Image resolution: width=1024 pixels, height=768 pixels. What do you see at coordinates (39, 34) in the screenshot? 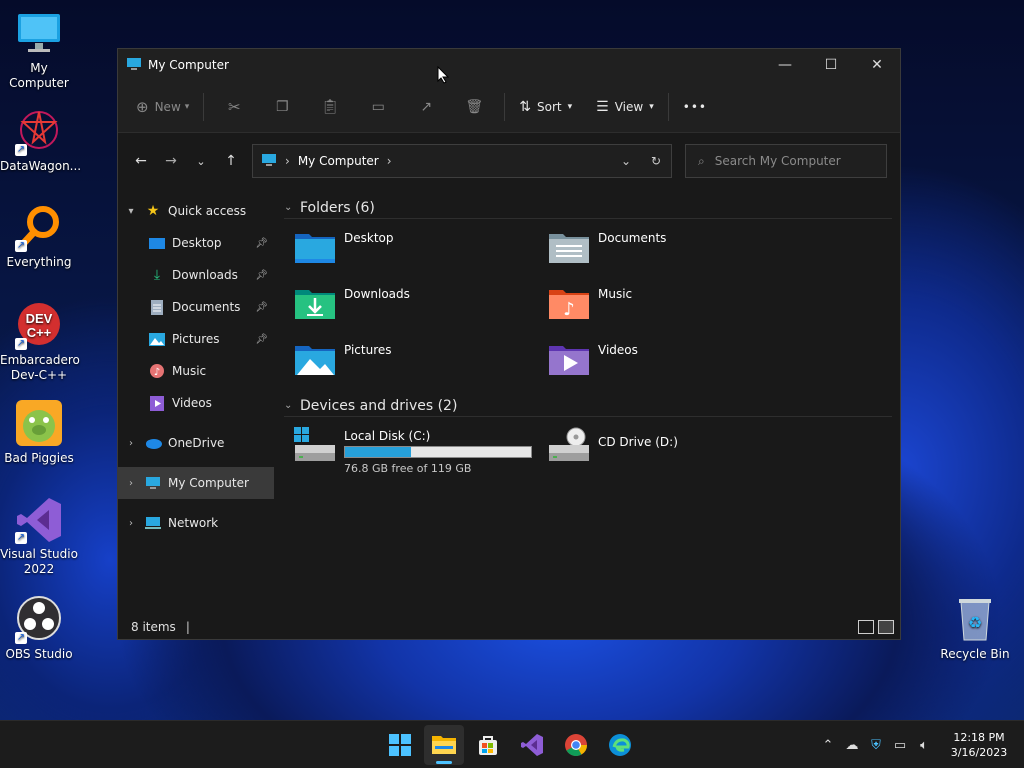
I see `monitor-icon` at bounding box center [39, 34].